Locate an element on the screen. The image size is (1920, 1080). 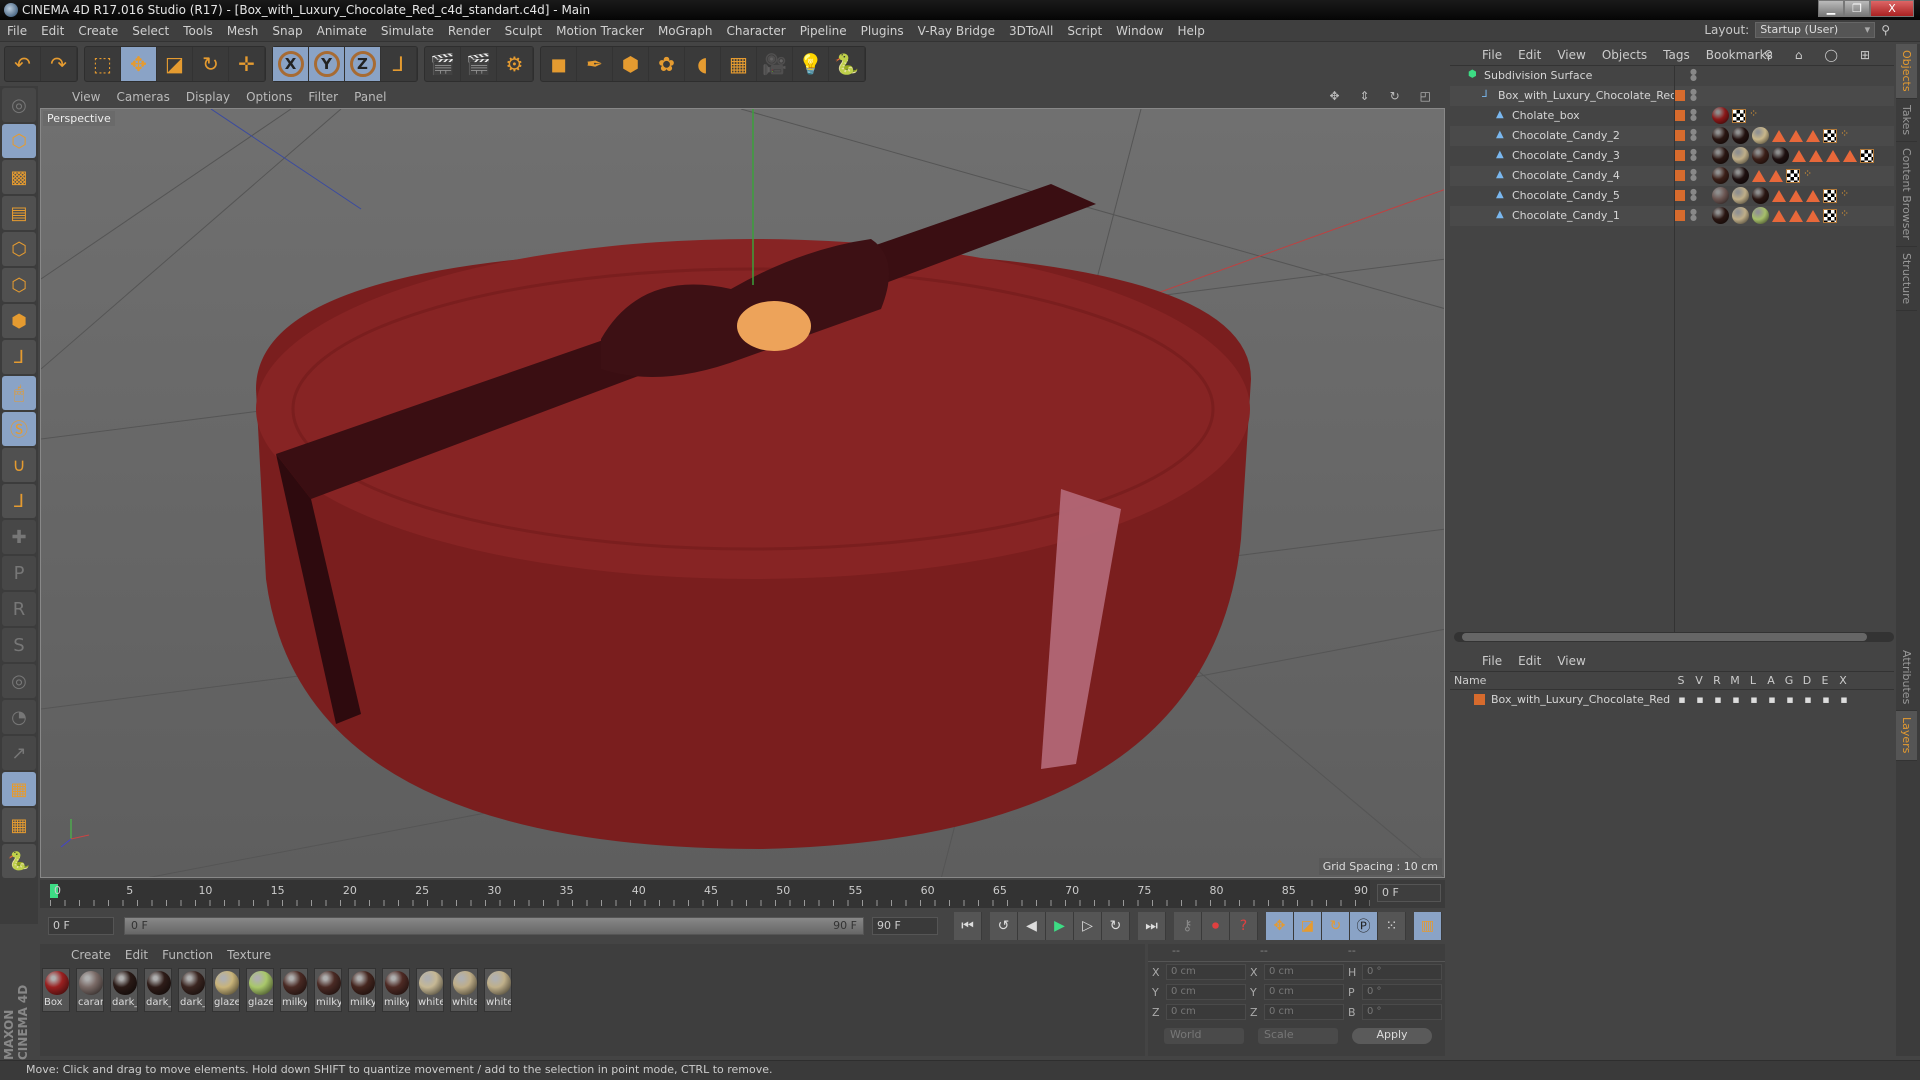
rotation-h-field: 0 ° is located at coordinates (1402, 972).